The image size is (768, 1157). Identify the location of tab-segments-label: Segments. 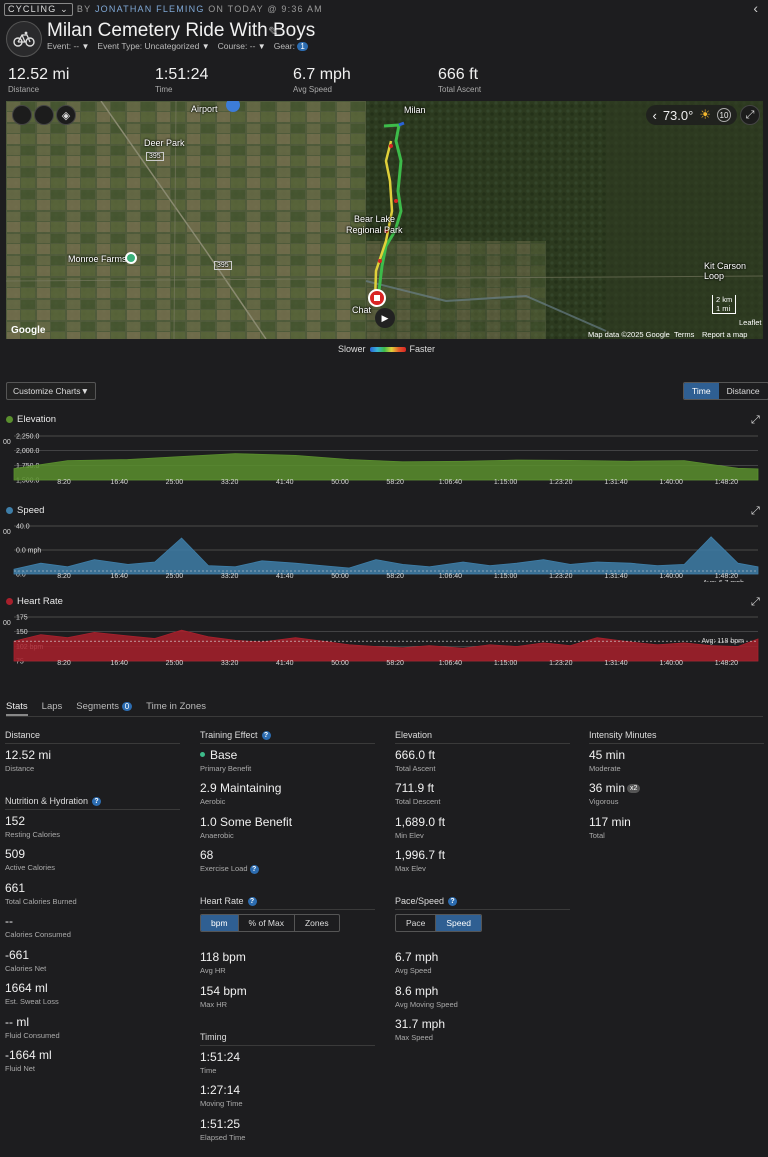
(98, 706).